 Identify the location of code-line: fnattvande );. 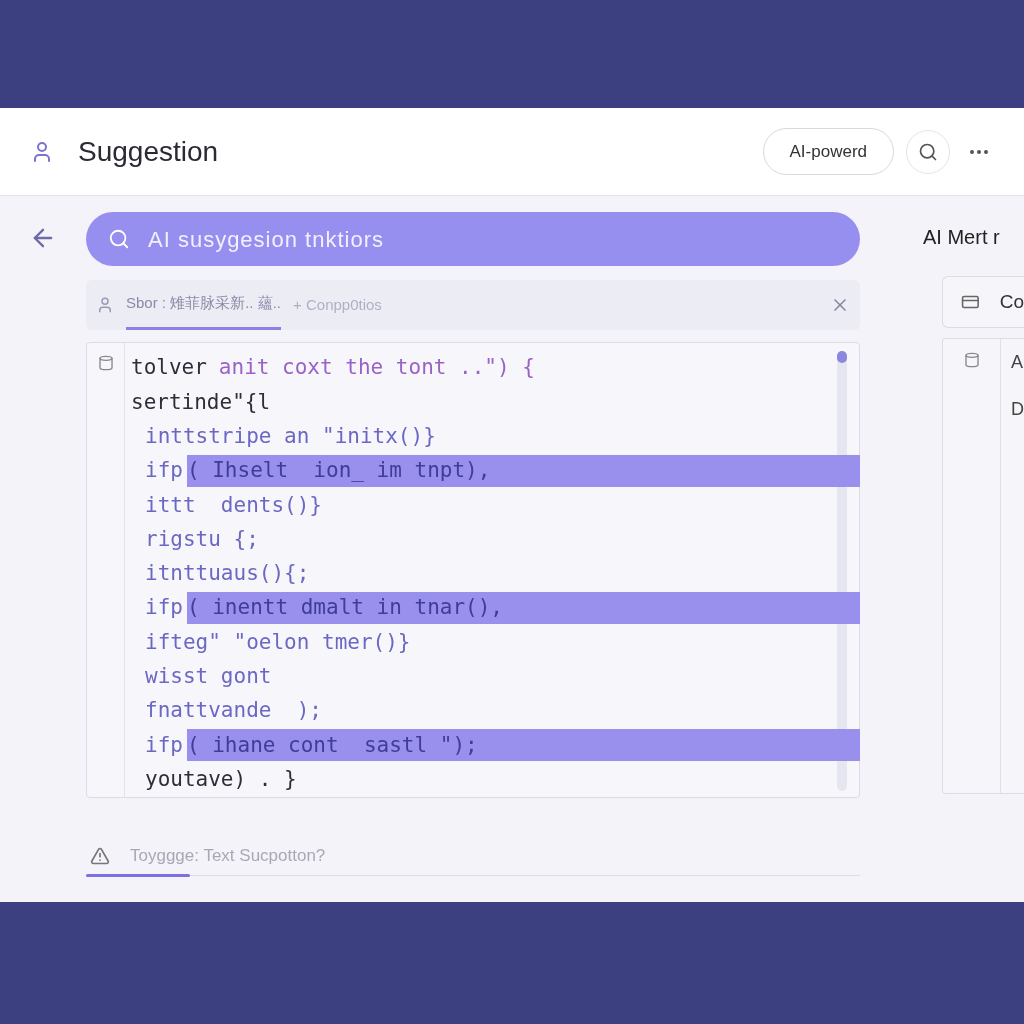
(233, 711).